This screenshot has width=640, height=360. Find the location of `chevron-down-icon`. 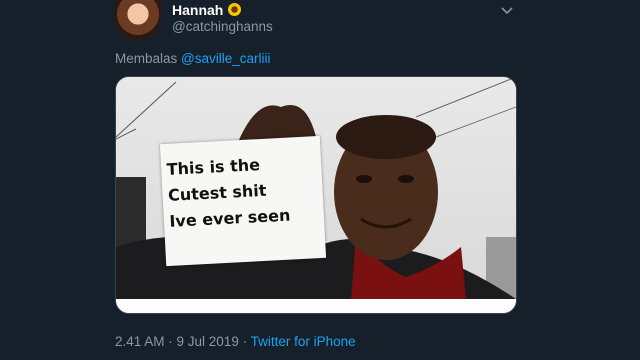

chevron-down-icon is located at coordinates (507, 11).